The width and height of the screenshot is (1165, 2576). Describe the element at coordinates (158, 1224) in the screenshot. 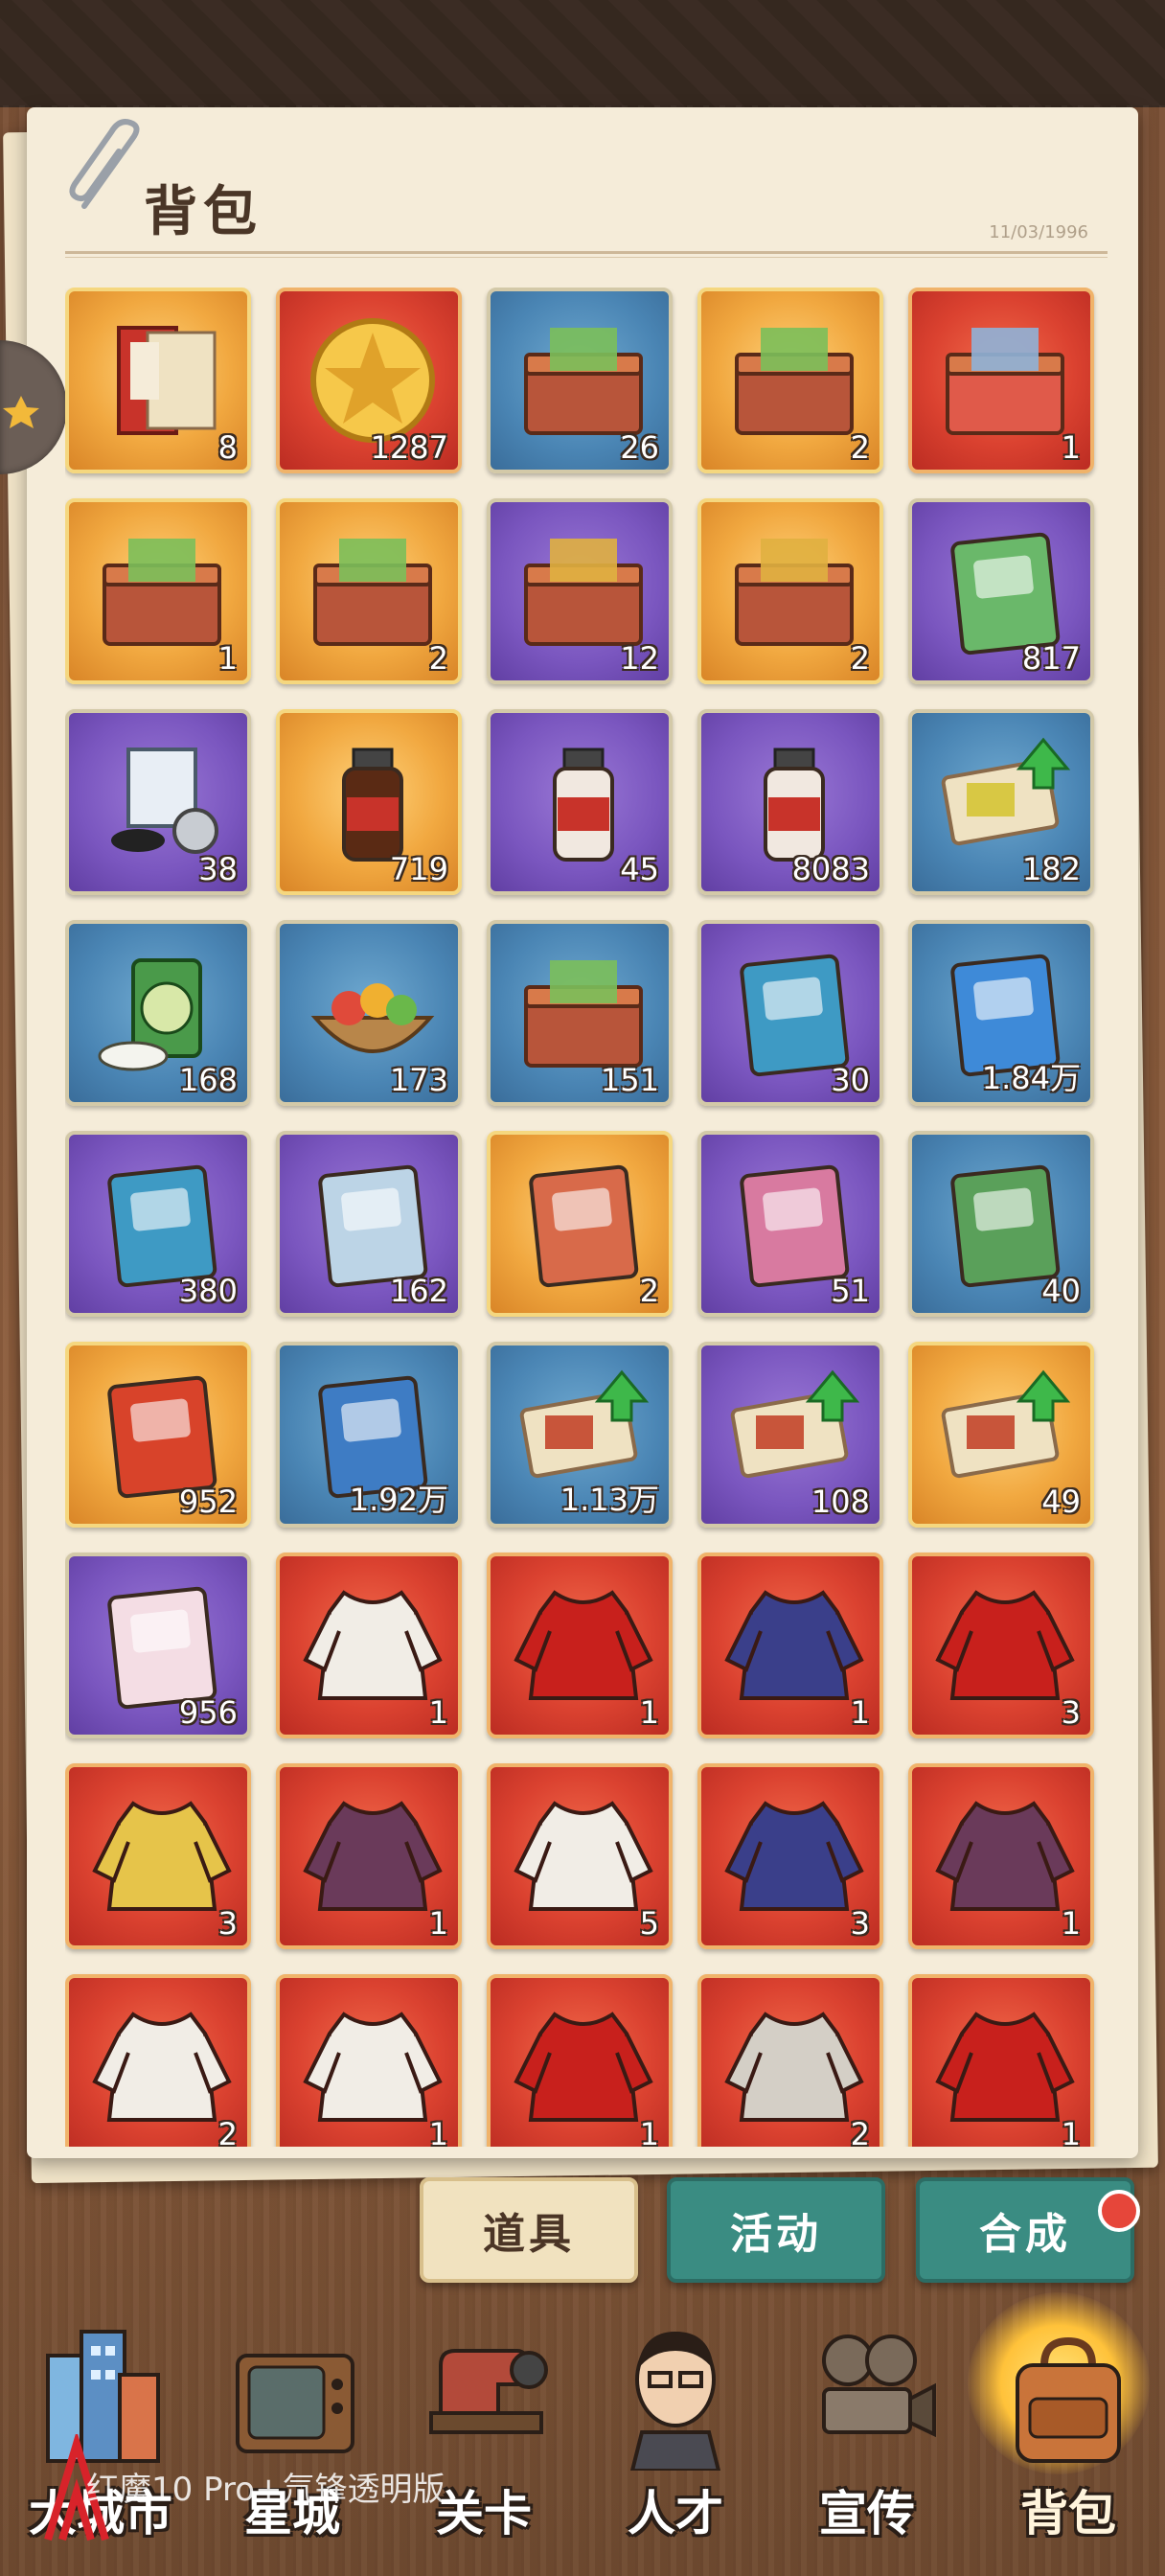

I see `item-slot: 380` at that location.